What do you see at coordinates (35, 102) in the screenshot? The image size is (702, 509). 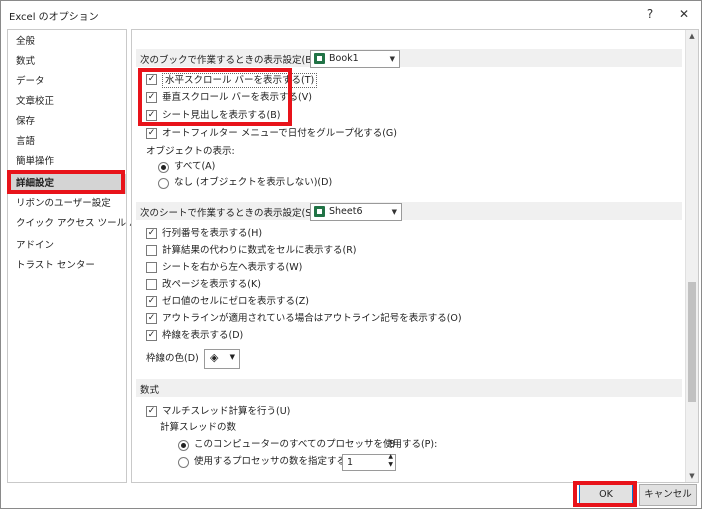 I see `sidebar-item-proofing: 文章校正` at bounding box center [35, 102].